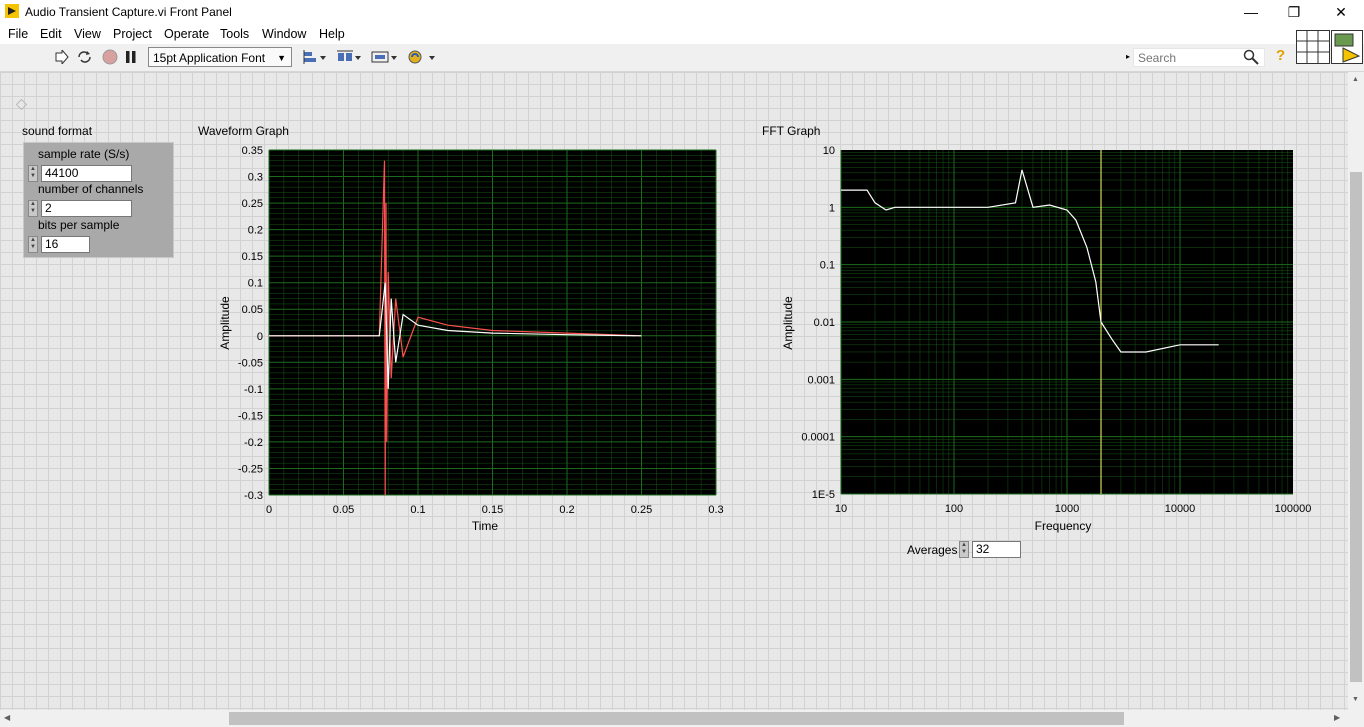  I want to click on abort-icon, so click(110, 57).